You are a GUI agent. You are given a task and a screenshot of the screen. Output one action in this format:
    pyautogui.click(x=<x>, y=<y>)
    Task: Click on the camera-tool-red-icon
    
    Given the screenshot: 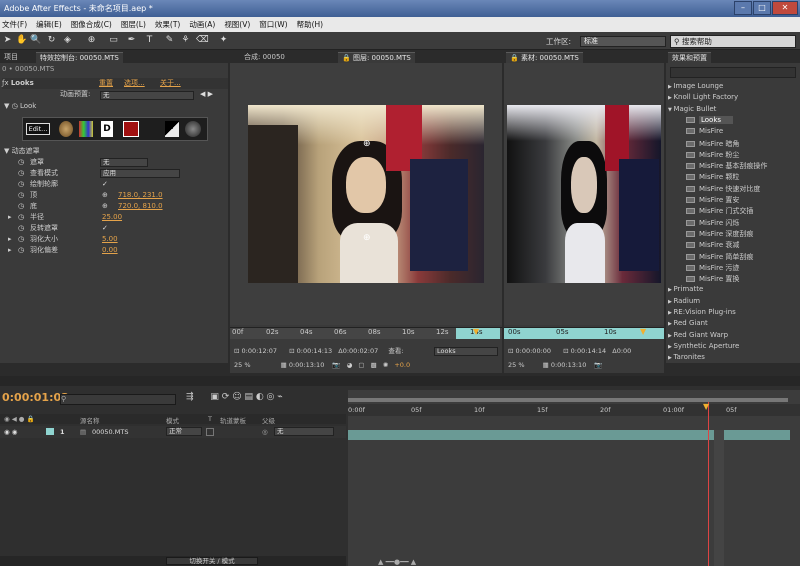 What is the action you would take?
    pyautogui.click(x=131, y=129)
    